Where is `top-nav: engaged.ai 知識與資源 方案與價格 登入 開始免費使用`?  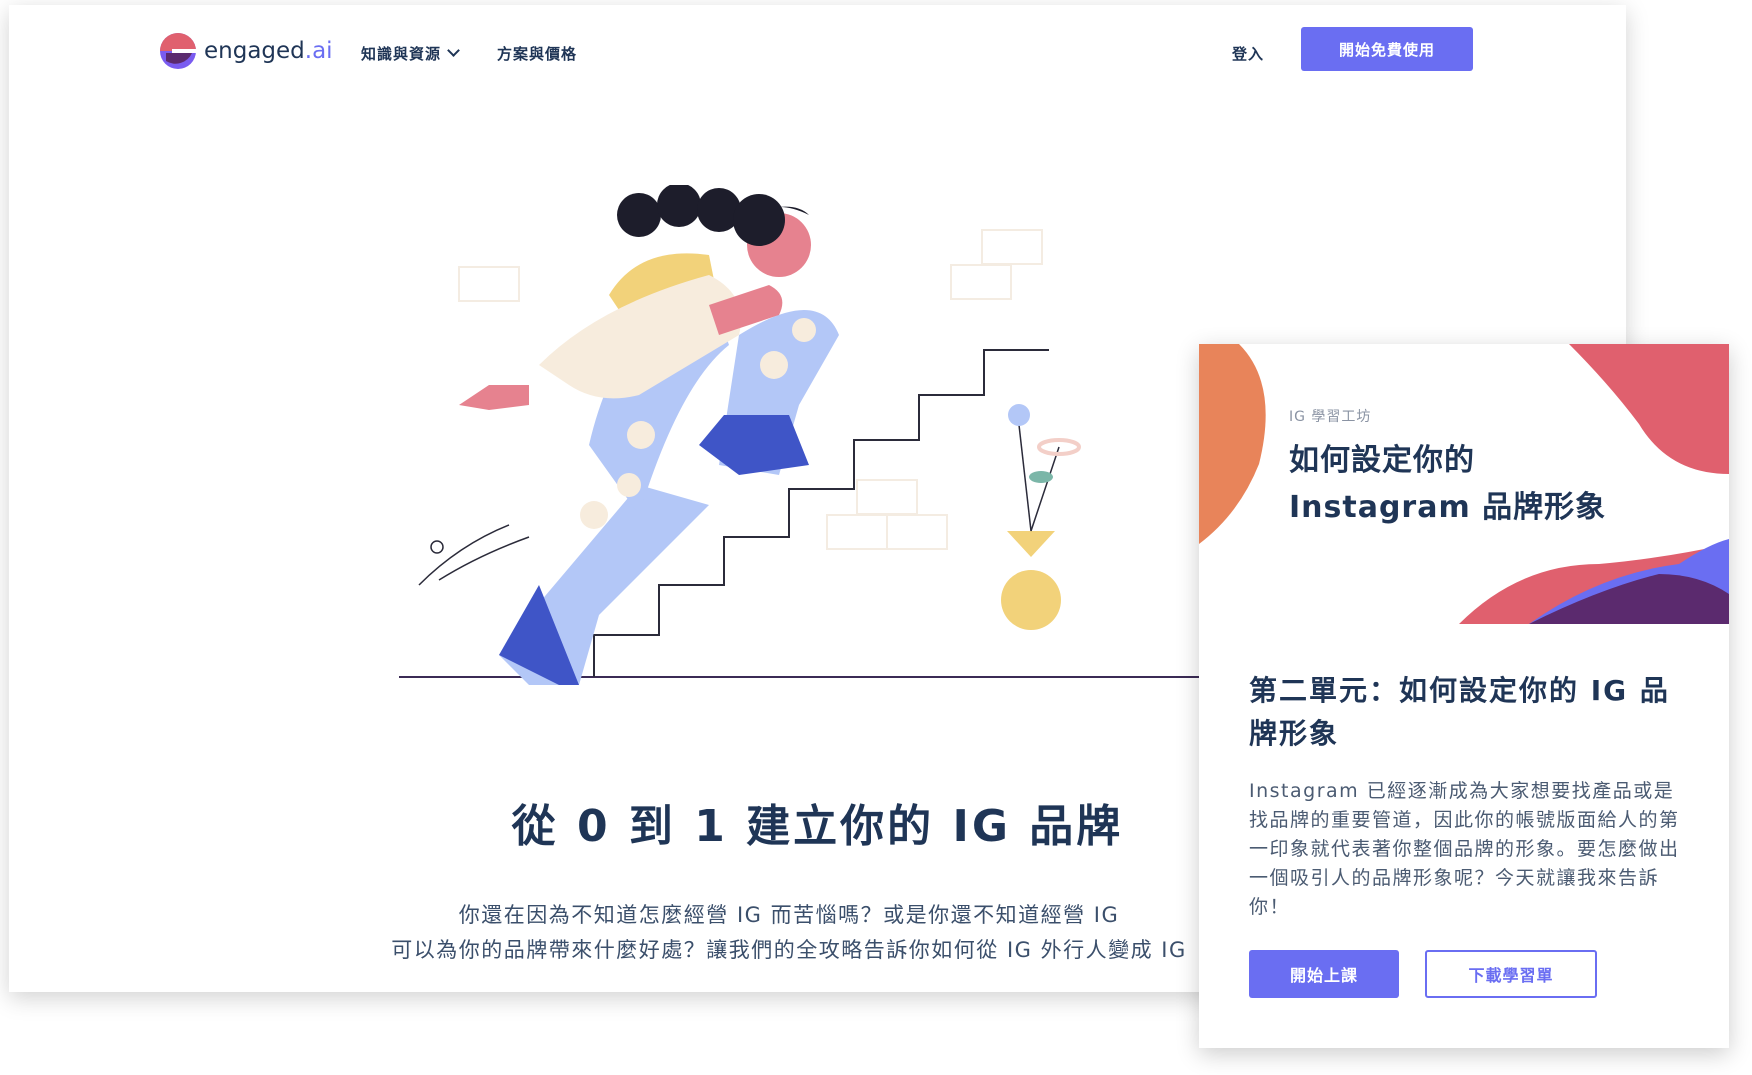 top-nav: engaged.ai 知識與資源 方案與價格 登入 開始免費使用 is located at coordinates (817, 55).